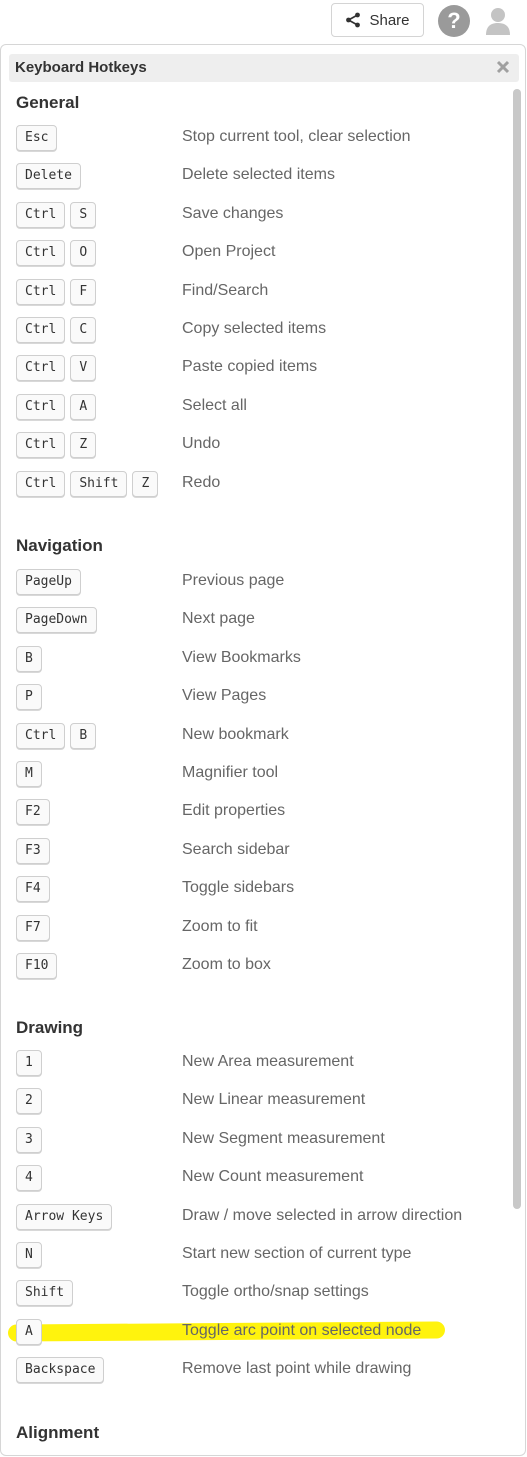 Image resolution: width=527 pixels, height=1457 pixels. What do you see at coordinates (29, 1101) in the screenshot?
I see `hotkey-keys: 2` at bounding box center [29, 1101].